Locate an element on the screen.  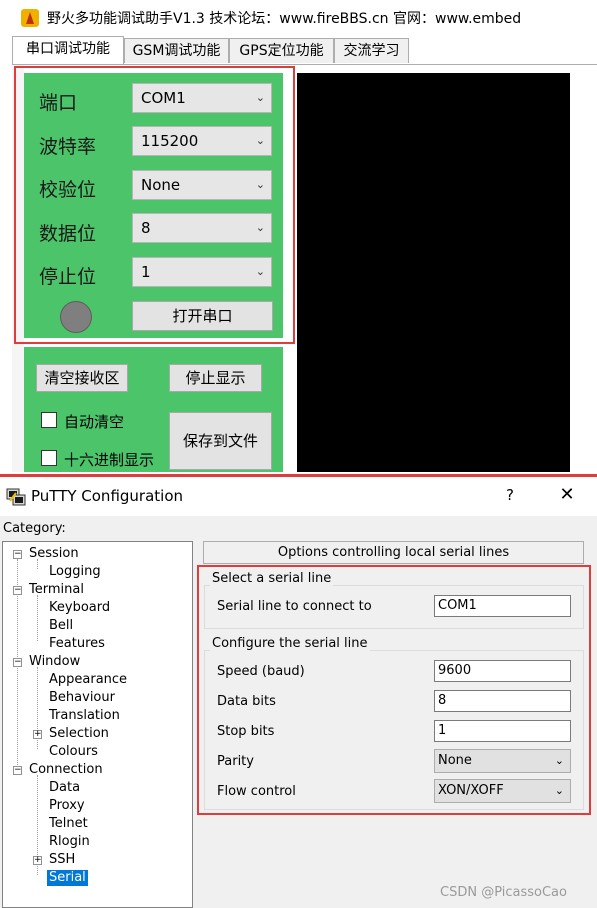
highlight-frame is located at coordinates (154, 205).